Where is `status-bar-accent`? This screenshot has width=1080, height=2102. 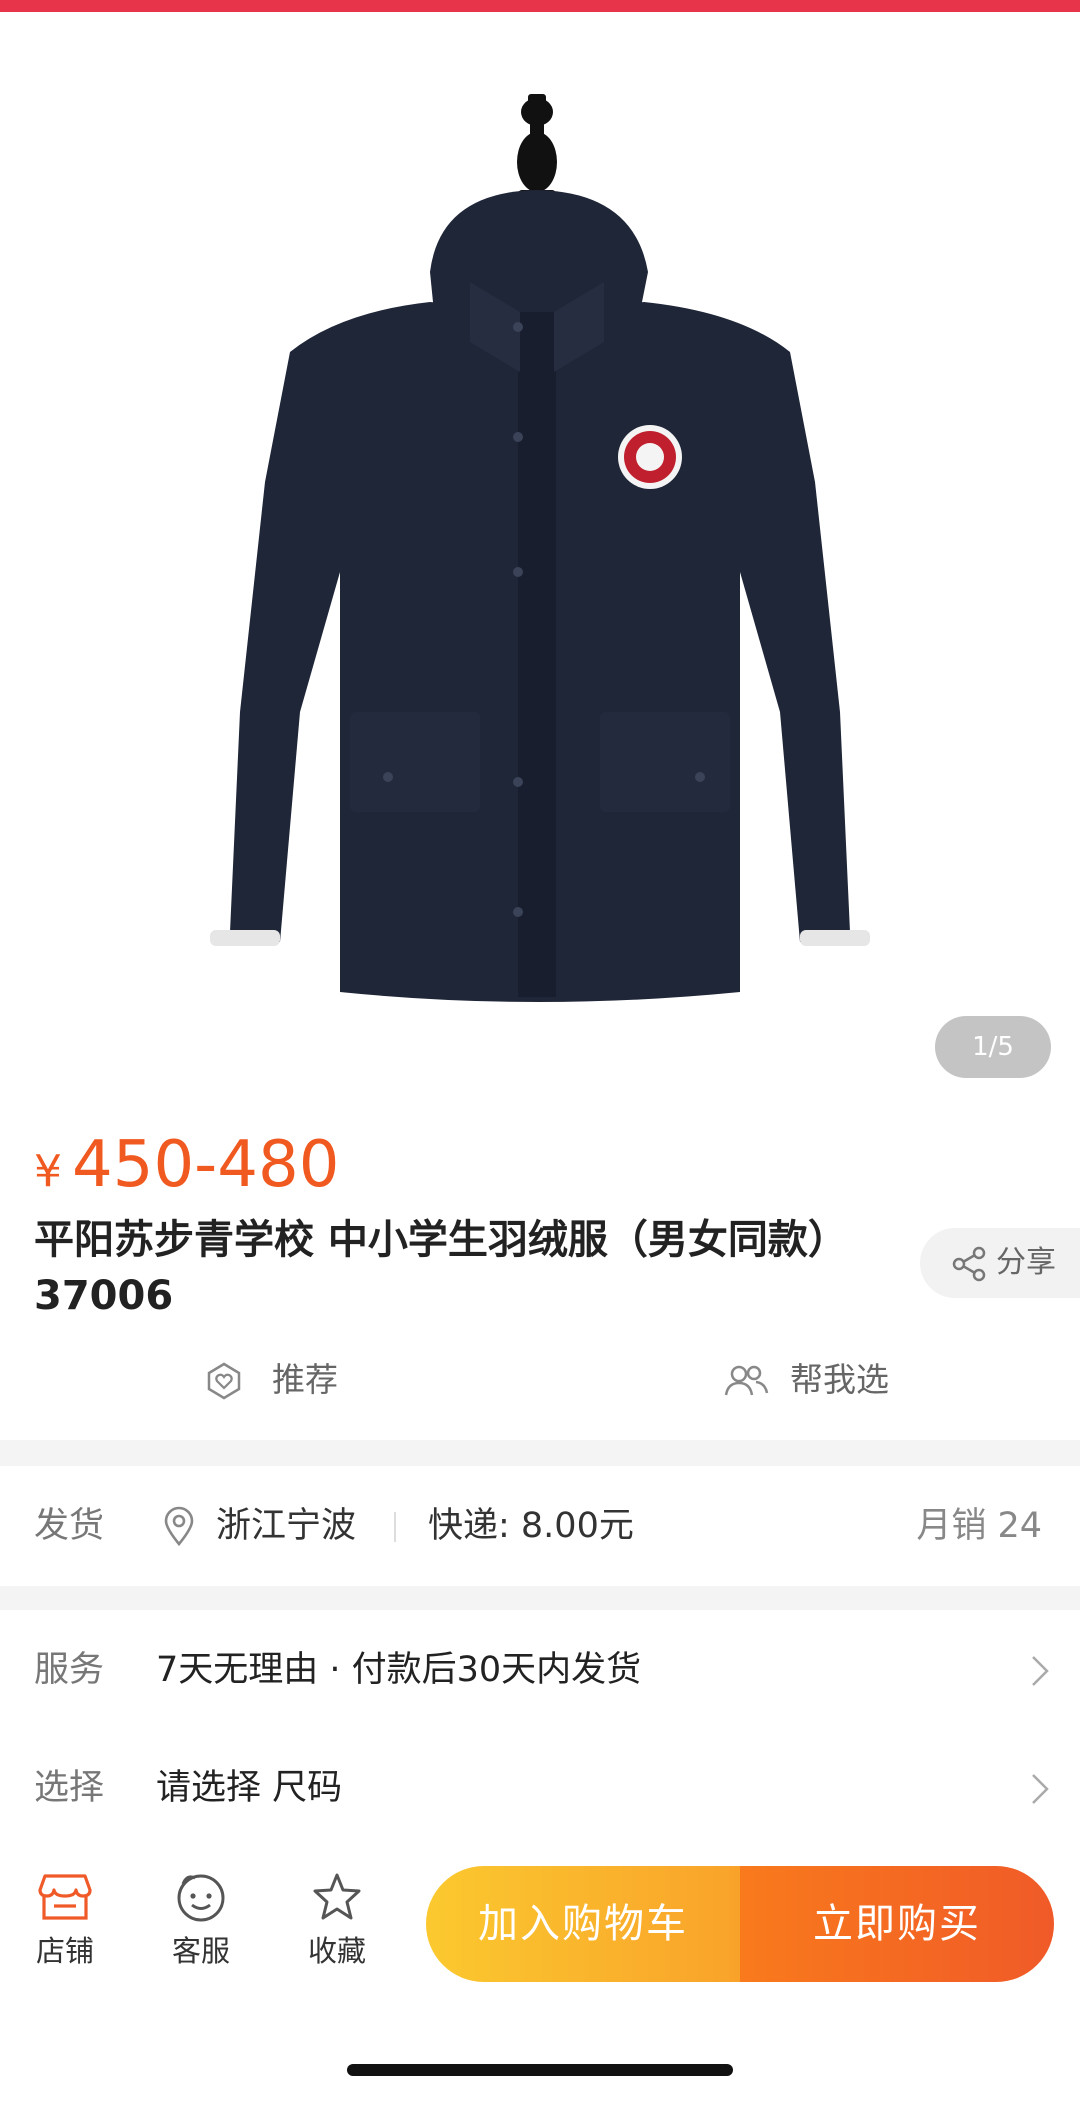
status-bar-accent is located at coordinates (540, 6).